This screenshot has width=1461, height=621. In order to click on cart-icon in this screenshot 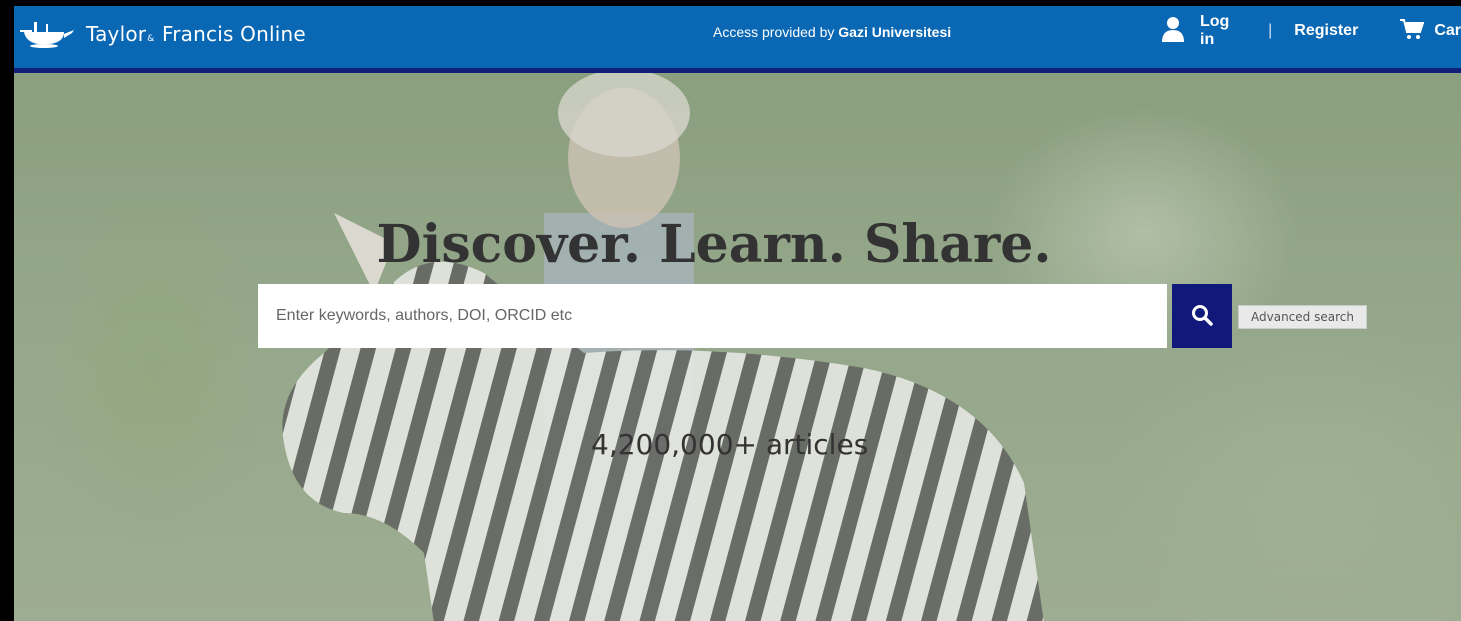, I will do `click(1417, 31)`.